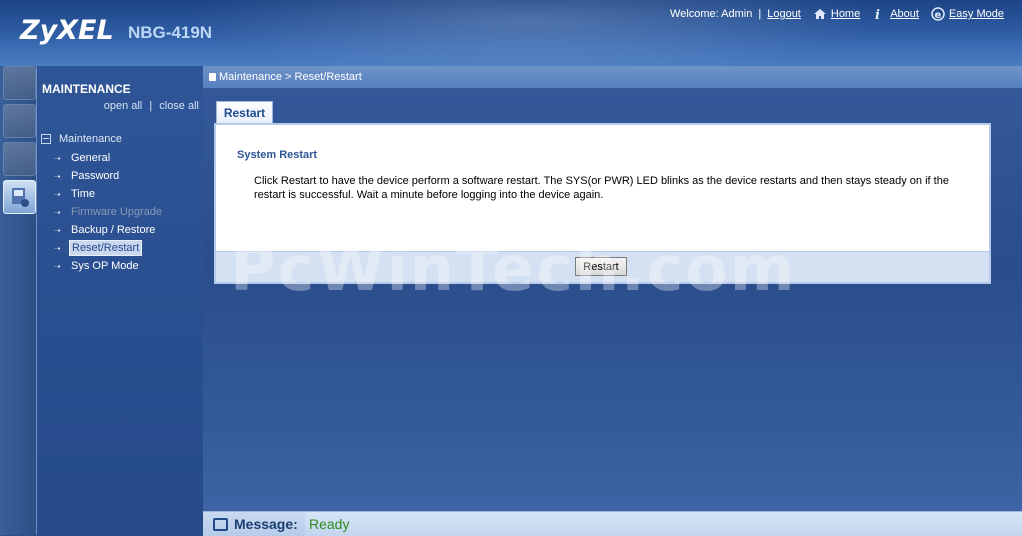  What do you see at coordinates (220, 524) in the screenshot?
I see `message-icon` at bounding box center [220, 524].